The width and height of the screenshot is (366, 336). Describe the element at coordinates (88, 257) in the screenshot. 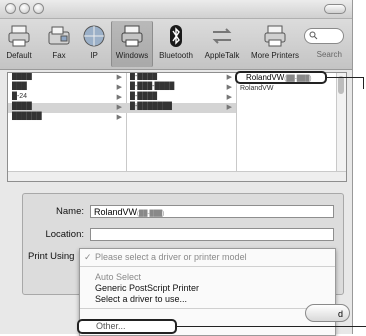

I see `checkmark-icon: ✓` at that location.